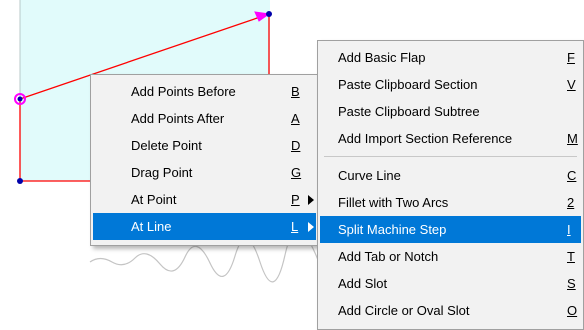 The height and width of the screenshot is (330, 584). Describe the element at coordinates (295, 91) in the screenshot. I see `menu-item-shortcut: B` at that location.